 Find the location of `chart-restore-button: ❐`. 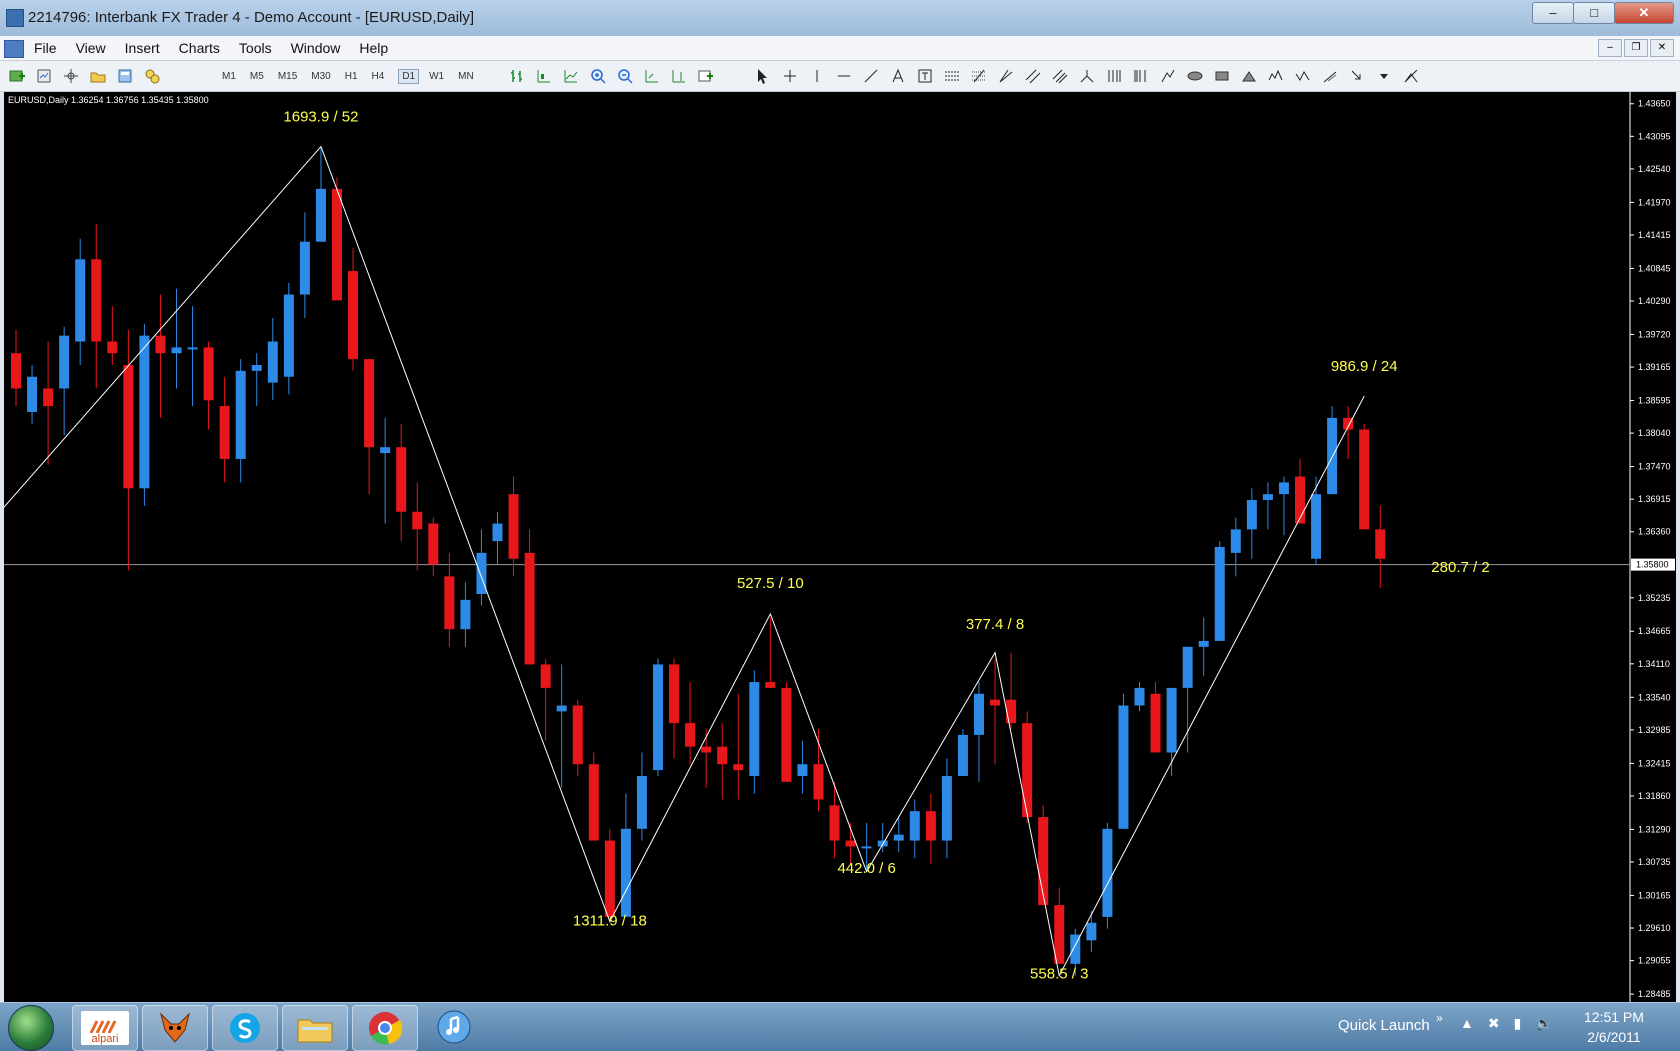

chart-restore-button: ❐ is located at coordinates (1636, 48).